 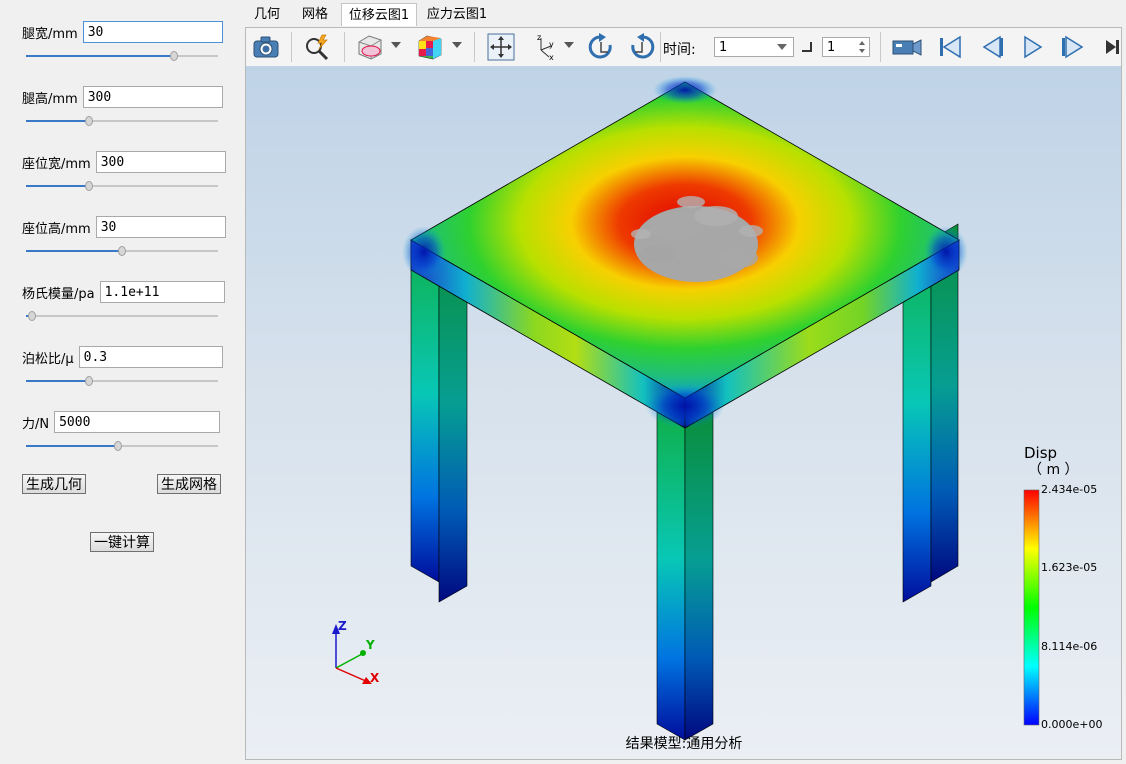 What do you see at coordinates (991, 47) in the screenshot?
I see `step-backward-icon` at bounding box center [991, 47].